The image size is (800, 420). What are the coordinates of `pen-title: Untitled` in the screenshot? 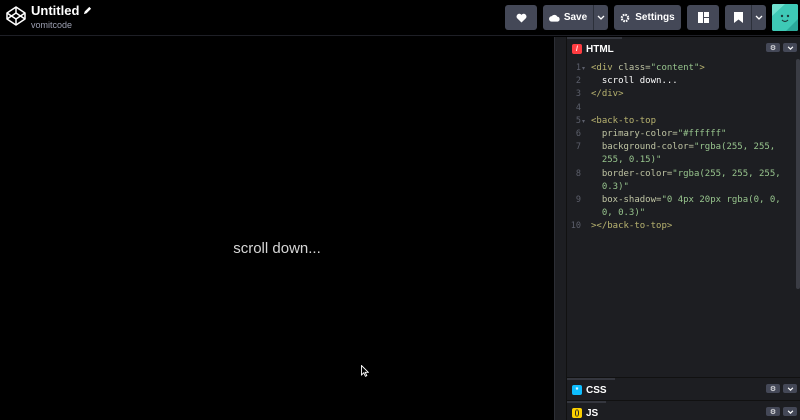 It's located at (55, 10).